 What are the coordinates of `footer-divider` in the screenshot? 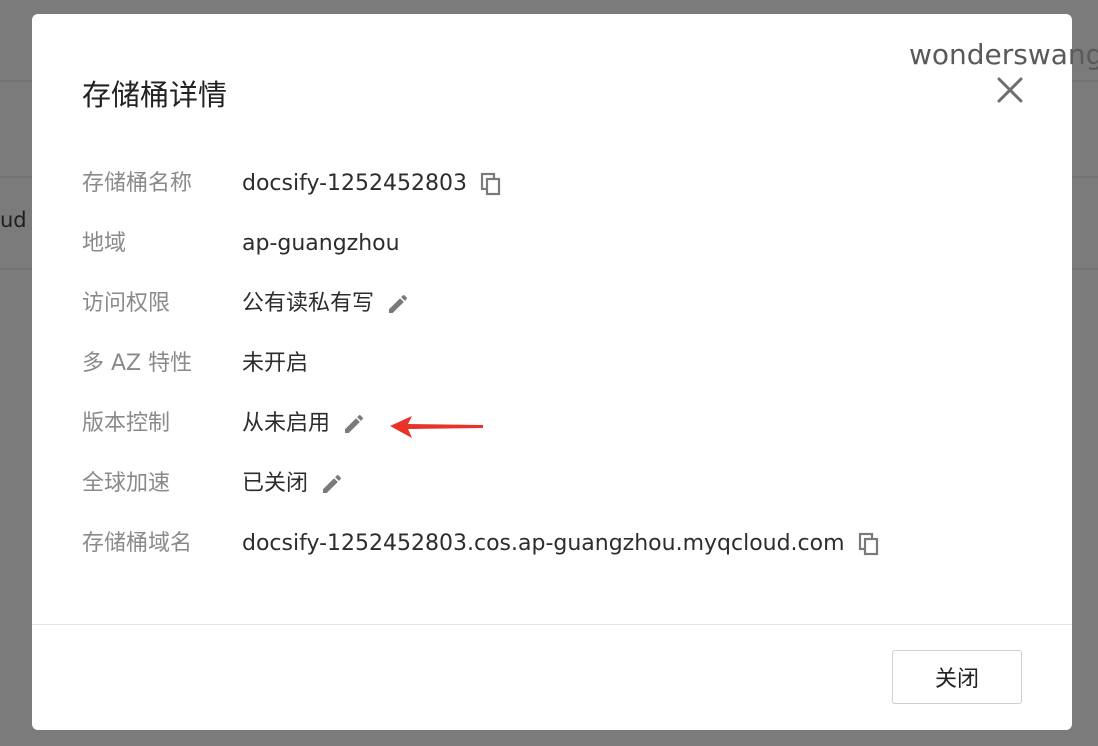 It's located at (552, 624).